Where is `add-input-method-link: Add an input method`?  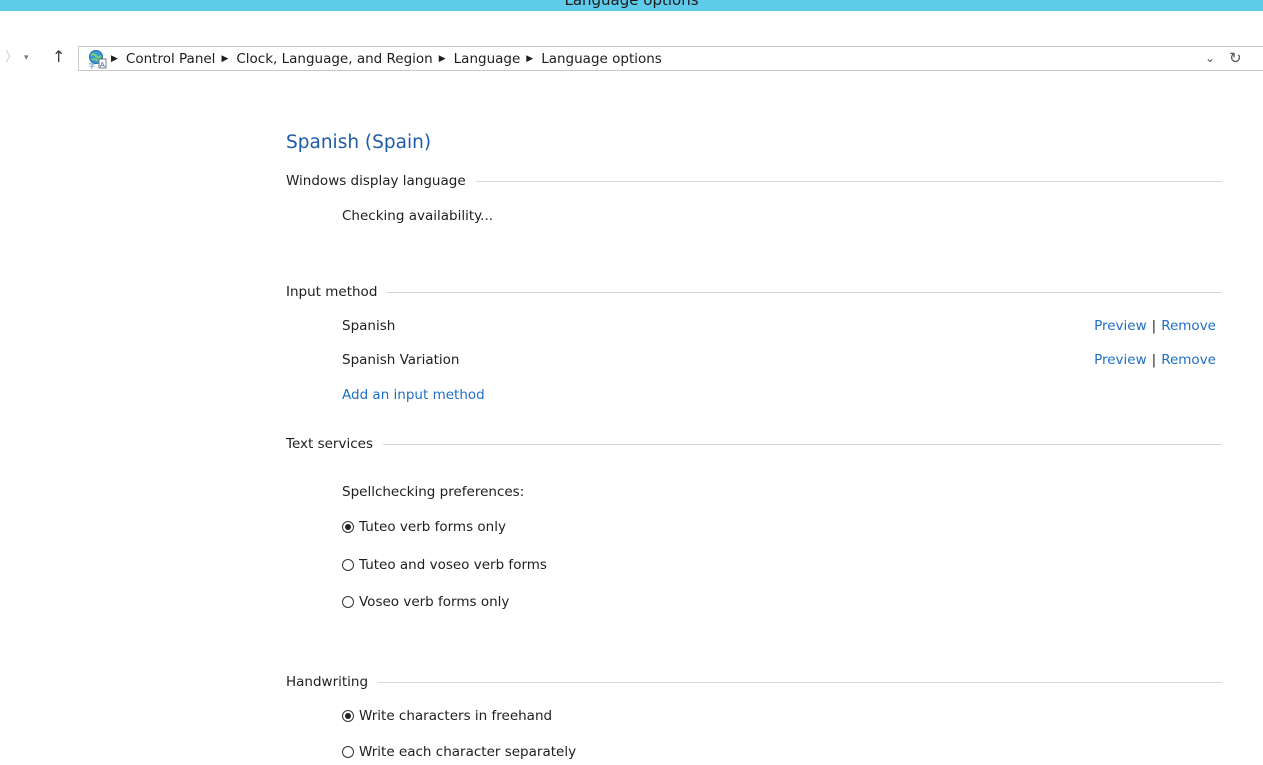
add-input-method-link: Add an input method is located at coordinates (413, 395).